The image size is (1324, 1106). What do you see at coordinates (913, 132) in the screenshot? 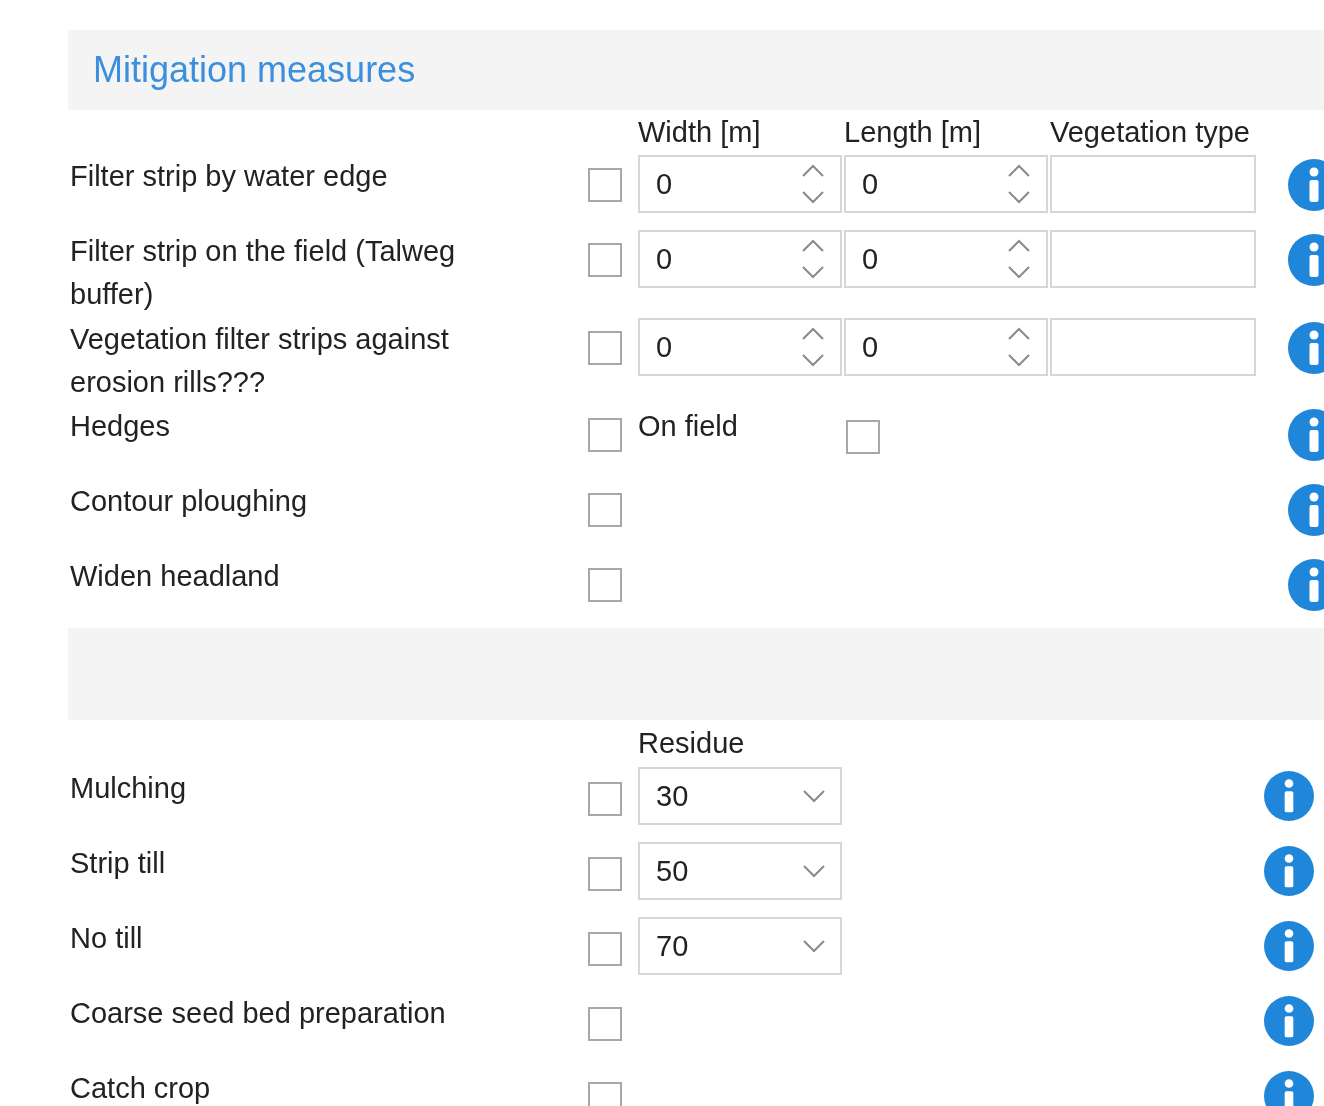
I see `column-header: Length [m]` at bounding box center [913, 132].